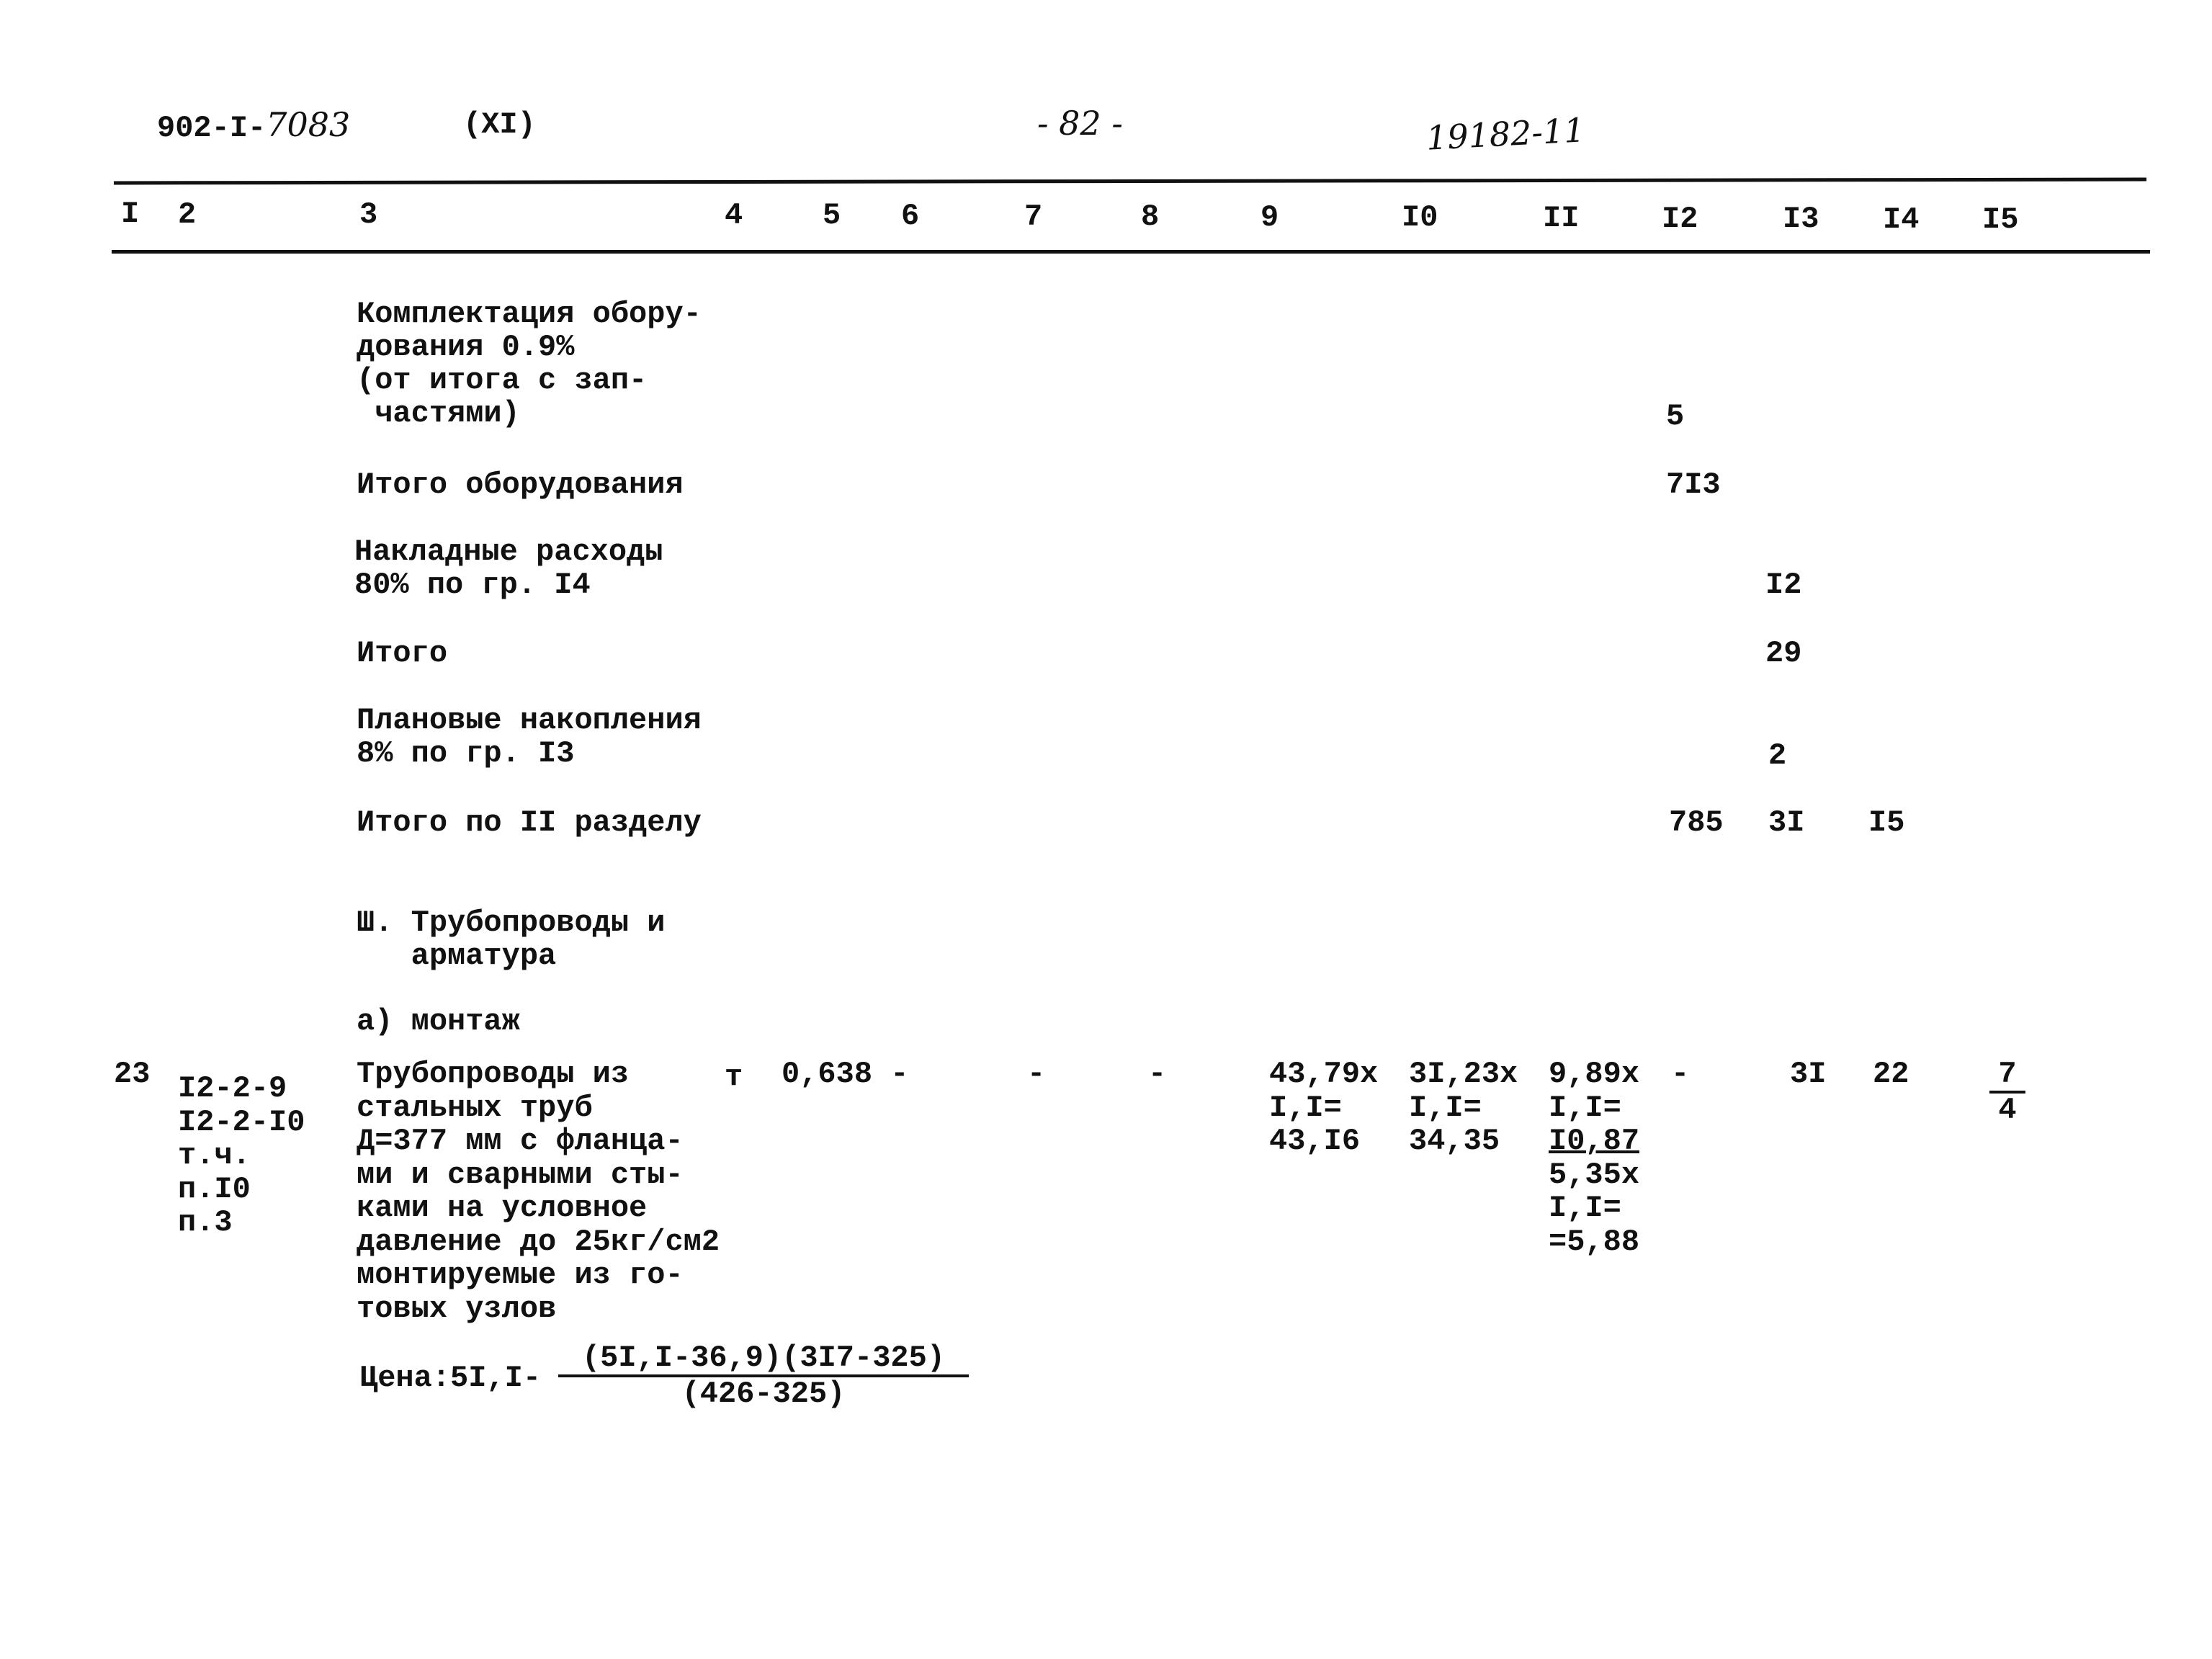 This screenshot has width=2212, height=1659. I want to click on summary-text: Итого по II разделу, so click(529, 822).